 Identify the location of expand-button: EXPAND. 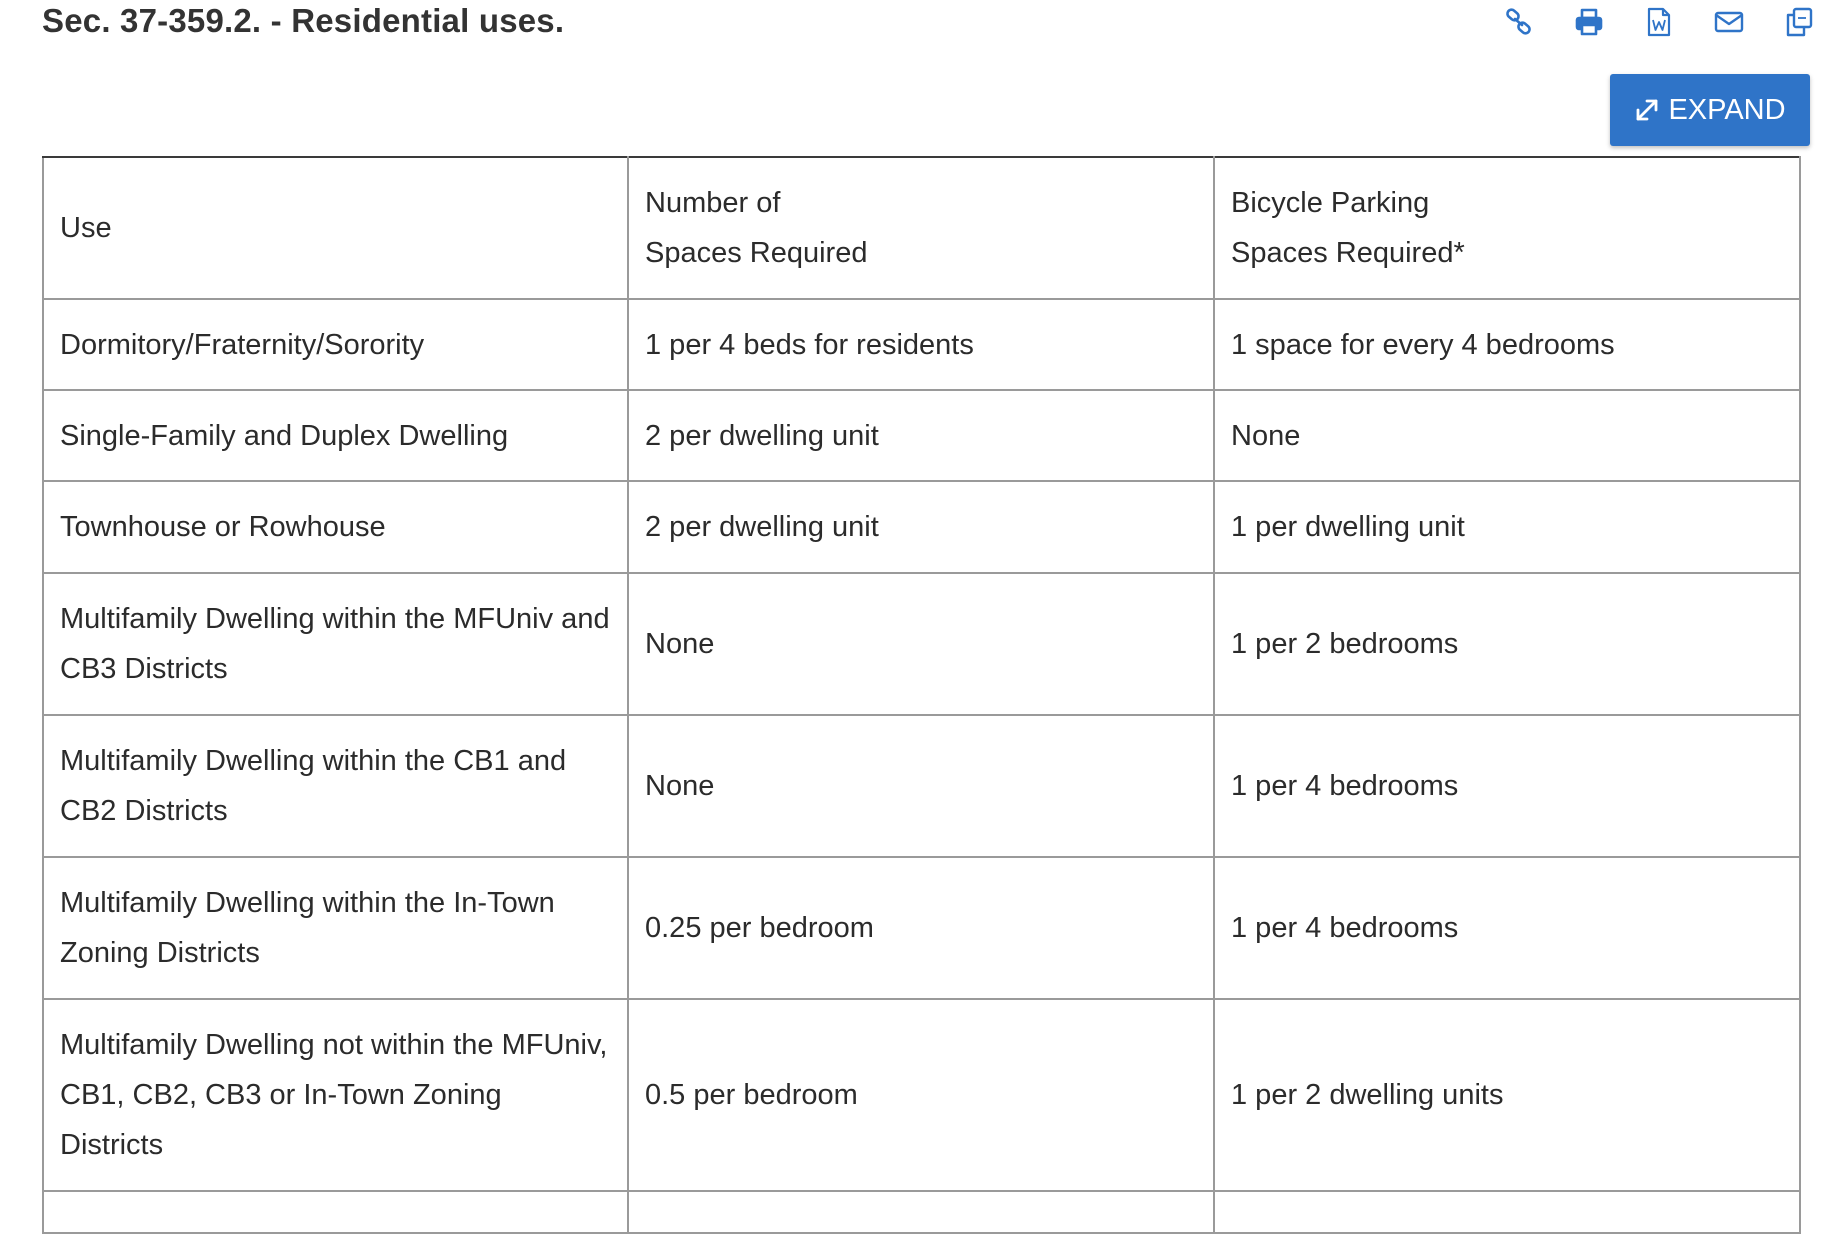
(1710, 110).